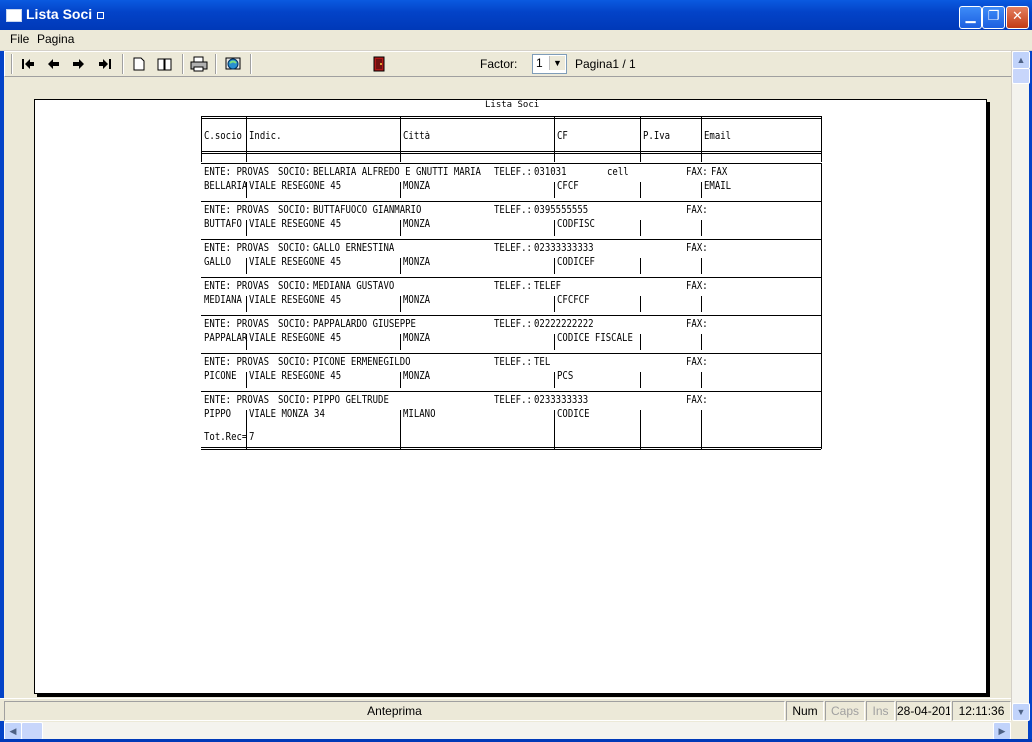  What do you see at coordinates (218, 263) in the screenshot?
I see `row-code: GALLO` at bounding box center [218, 263].